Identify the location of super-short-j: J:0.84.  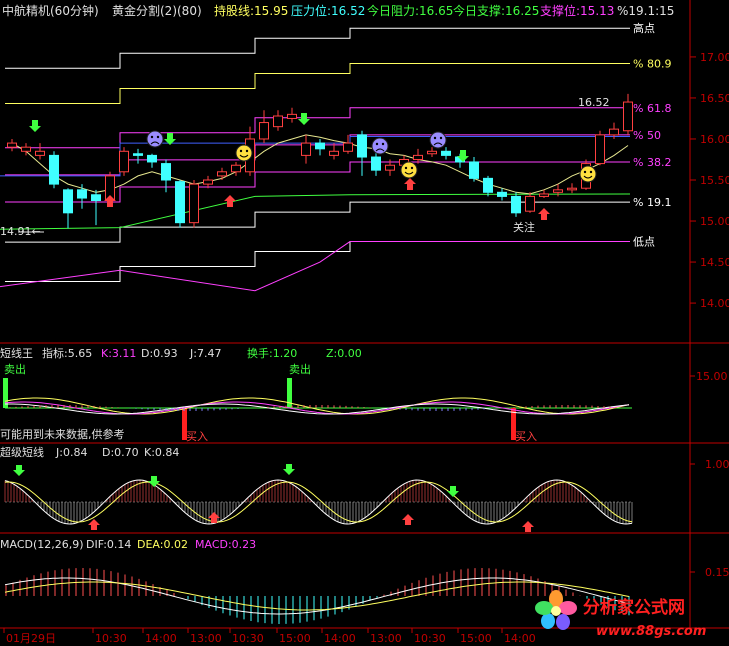
(71, 452).